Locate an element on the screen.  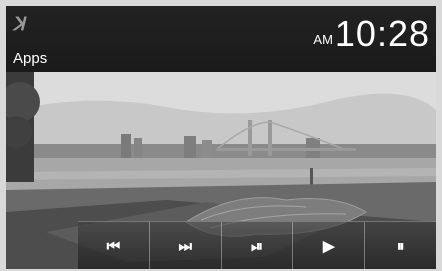
clock-ampm: AM is located at coordinates (323, 39).